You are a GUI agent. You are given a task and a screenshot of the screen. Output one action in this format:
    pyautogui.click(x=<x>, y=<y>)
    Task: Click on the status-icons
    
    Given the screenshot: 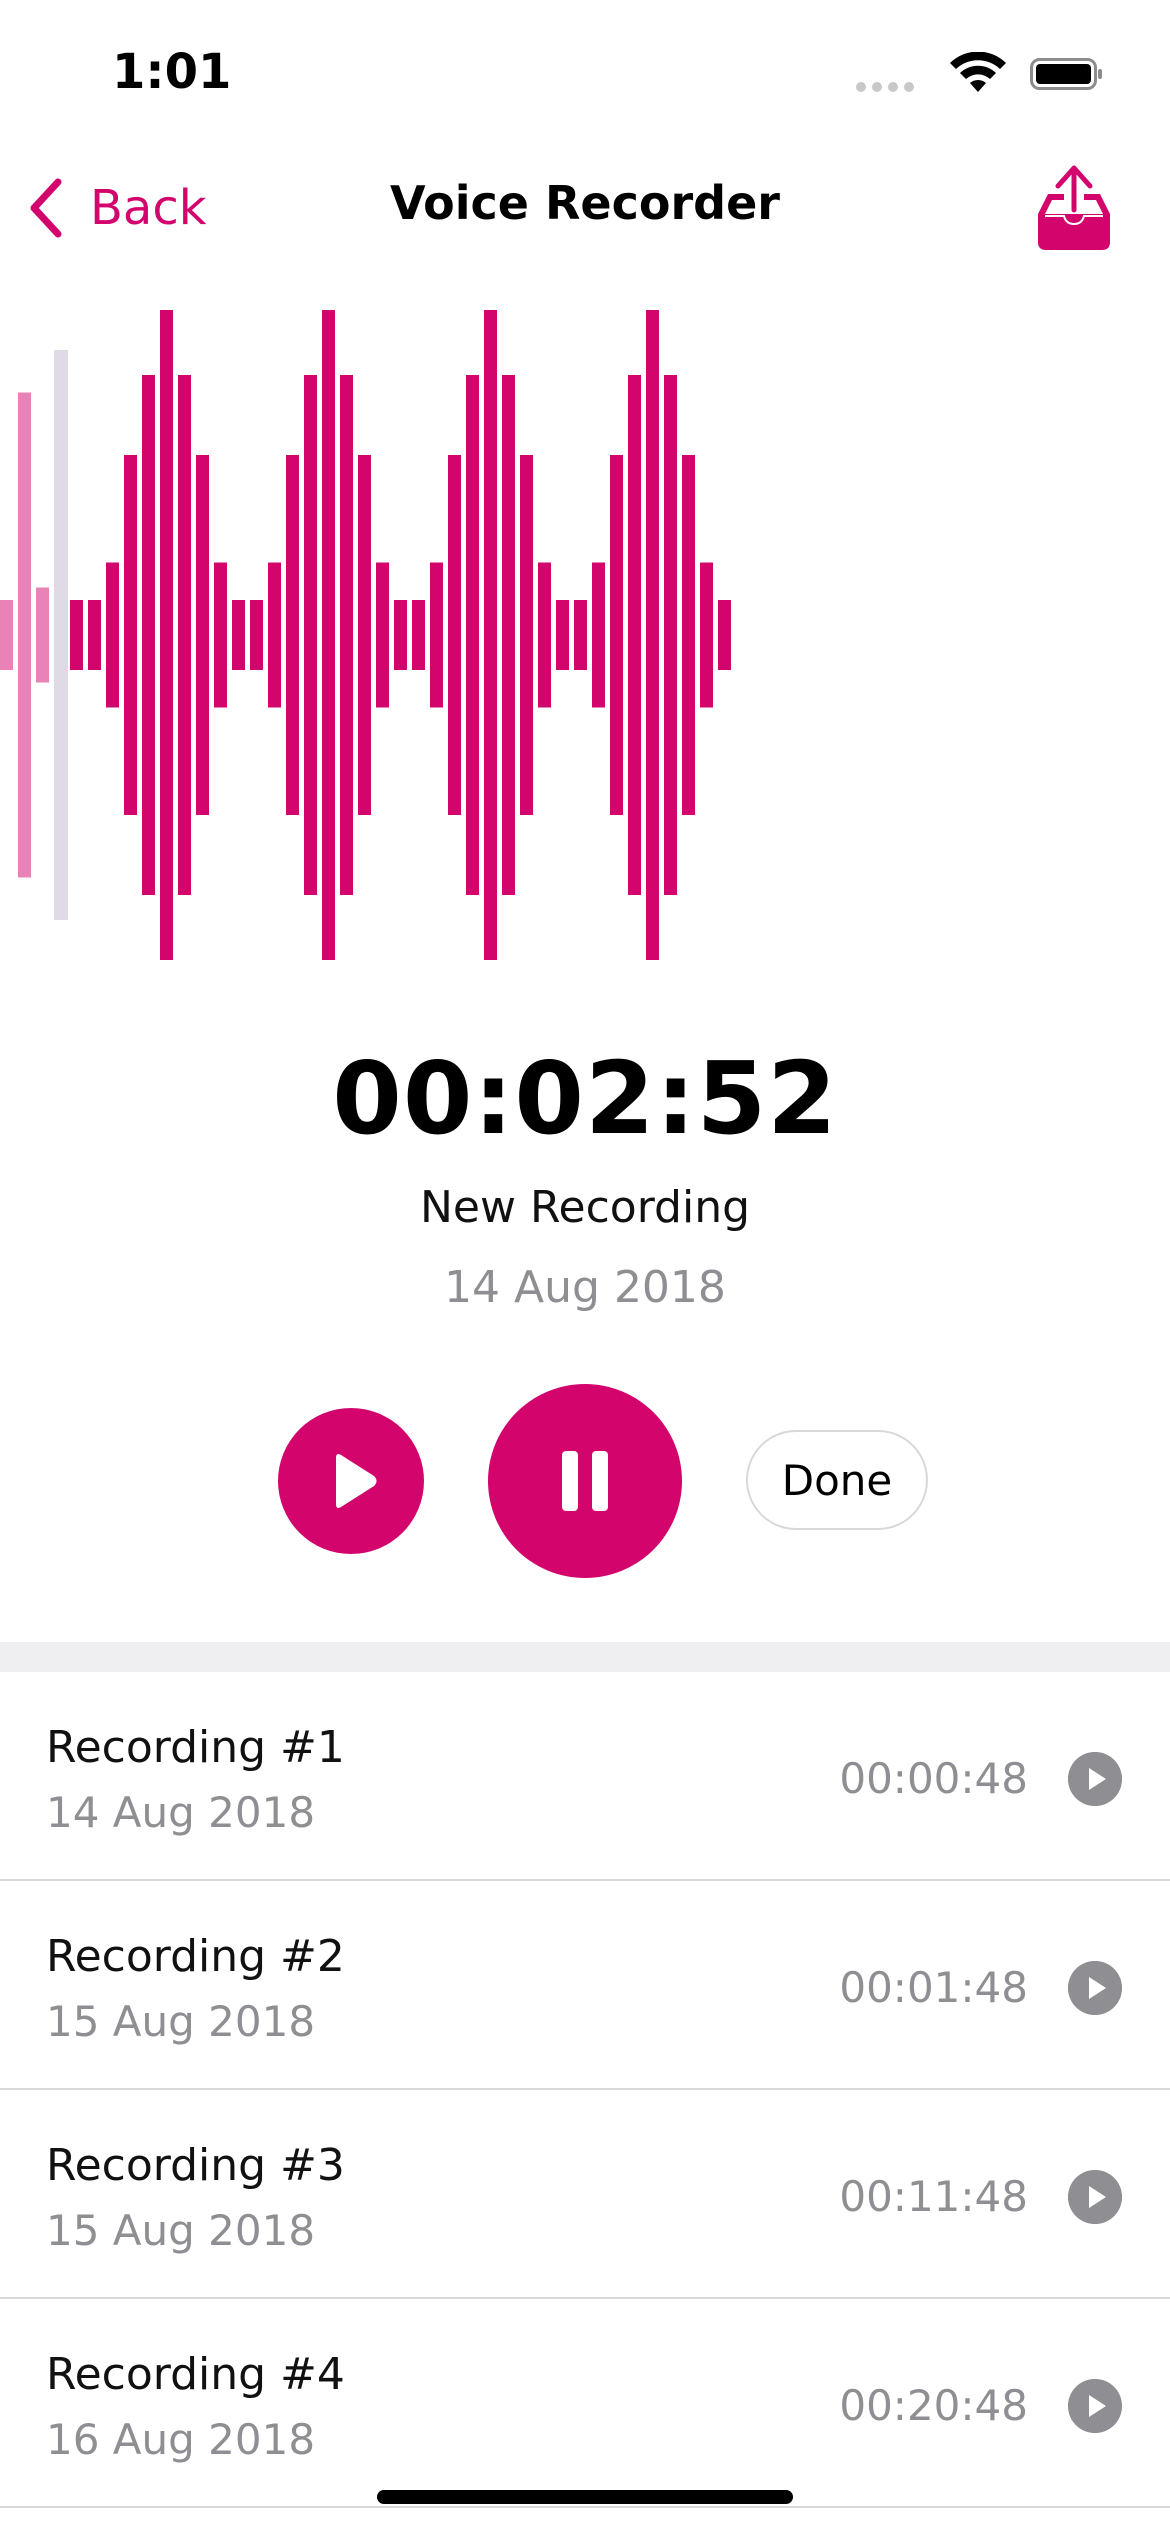 What is the action you would take?
    pyautogui.click(x=986, y=74)
    